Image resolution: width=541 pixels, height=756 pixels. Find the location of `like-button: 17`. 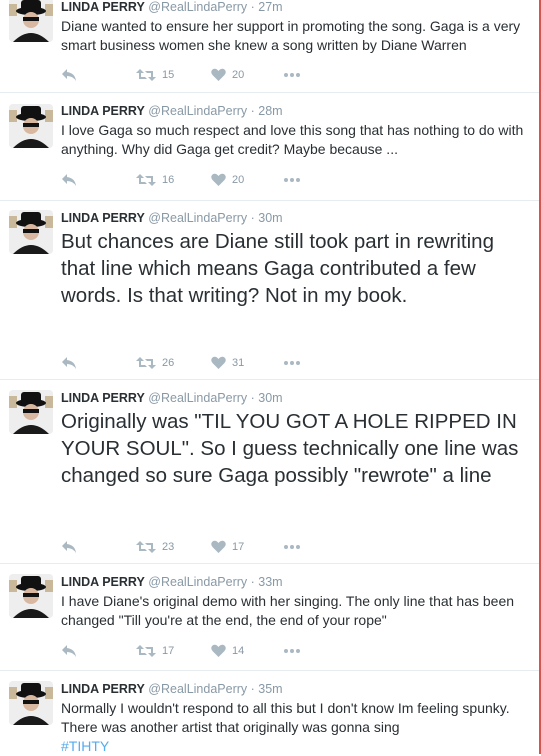

like-button: 17 is located at coordinates (227, 547).